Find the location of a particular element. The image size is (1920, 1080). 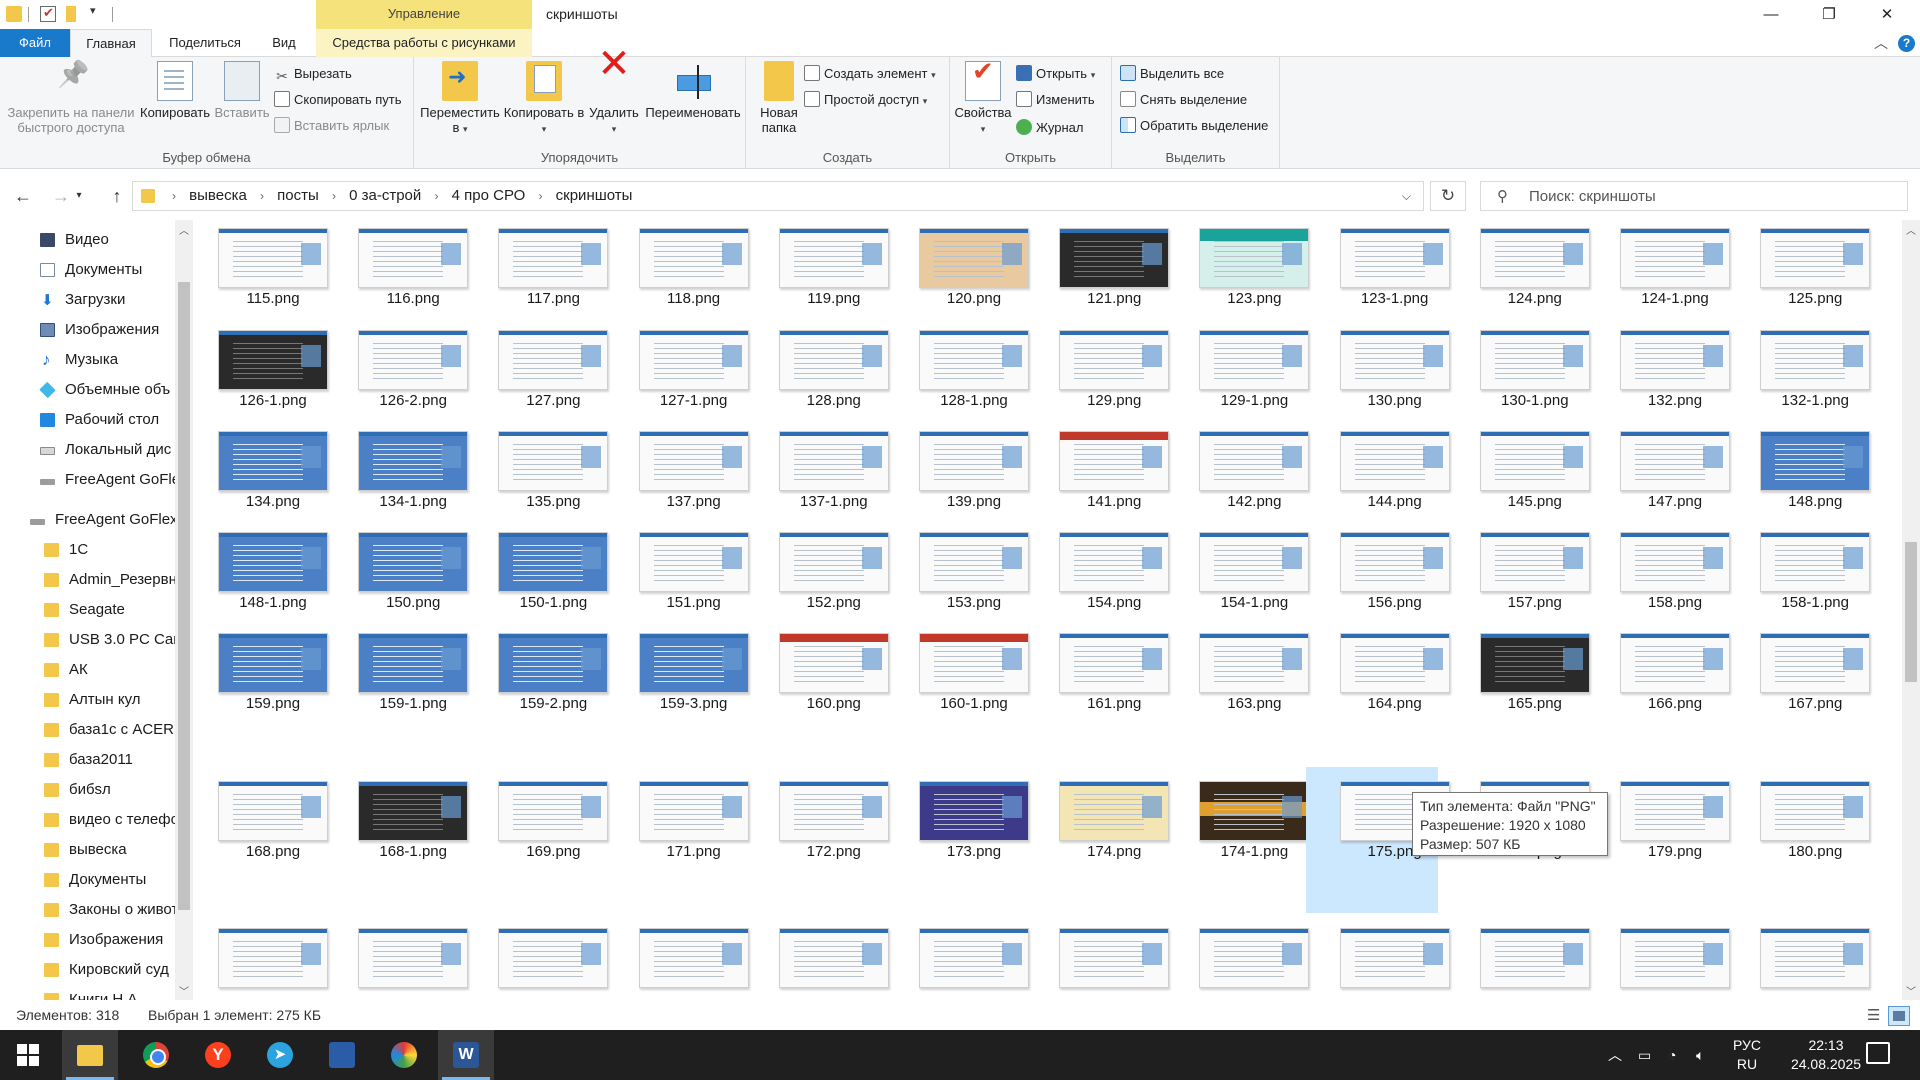

nav-item: база1с с ACER is located at coordinates (87, 730).